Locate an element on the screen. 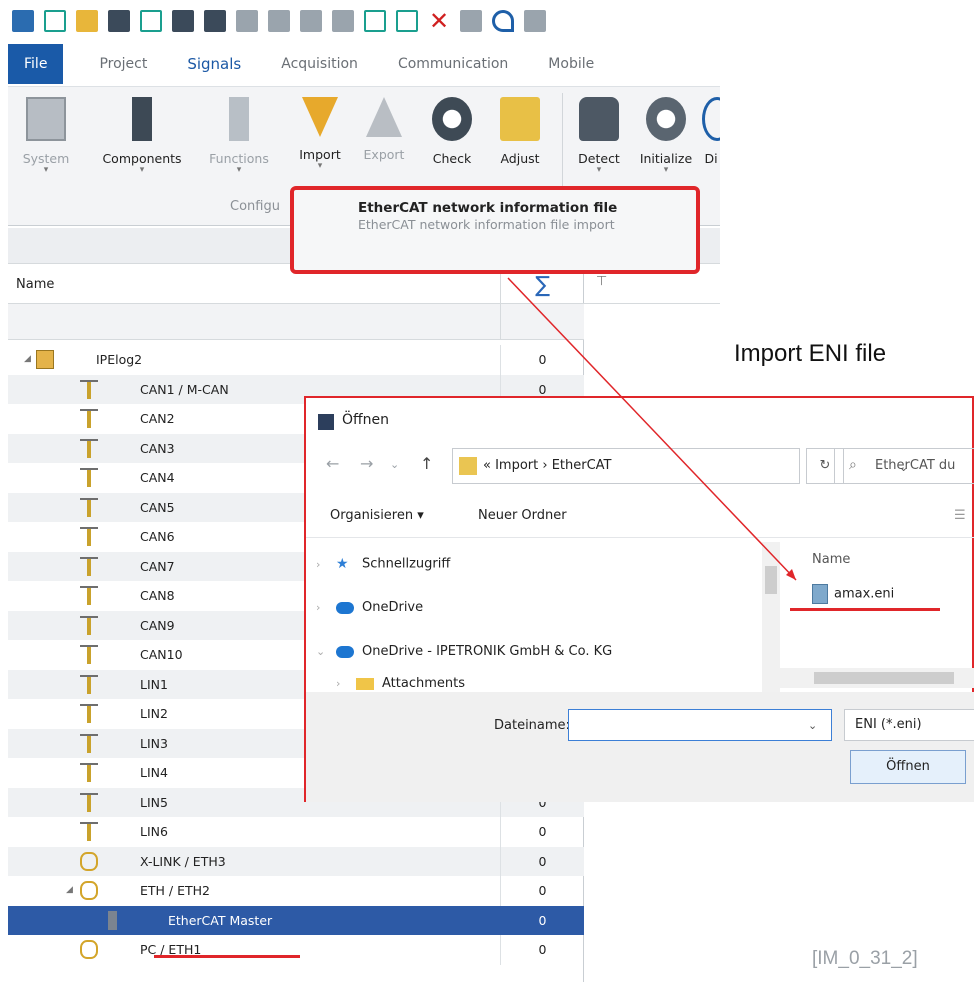 Image resolution: width=974 pixels, height=982 pixels. tree-row: X-LINK / ETH3 0 is located at coordinates (296, 861).